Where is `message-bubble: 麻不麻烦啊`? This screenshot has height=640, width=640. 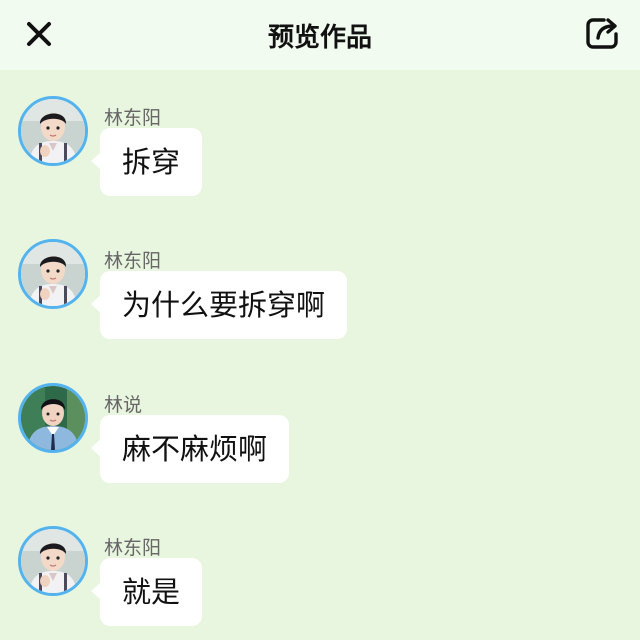
message-bubble: 麻不麻烦啊 is located at coordinates (190, 449).